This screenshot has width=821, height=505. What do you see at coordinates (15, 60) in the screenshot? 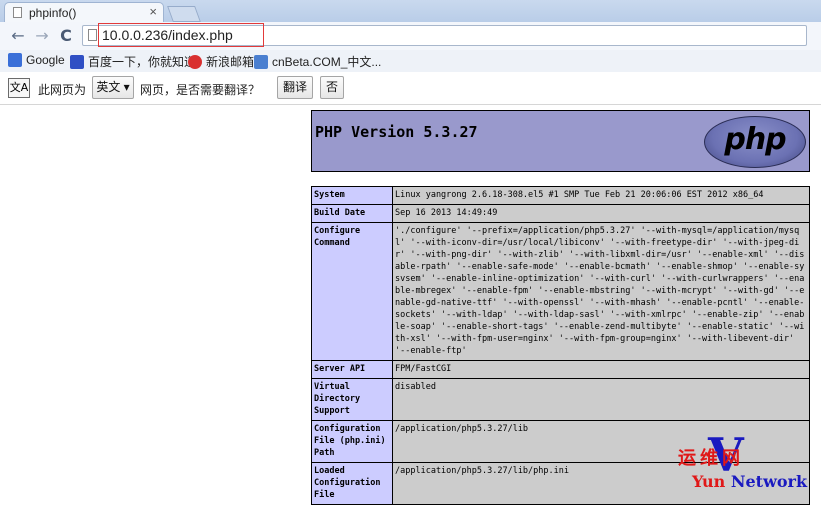
I see `google-icon` at bounding box center [15, 60].